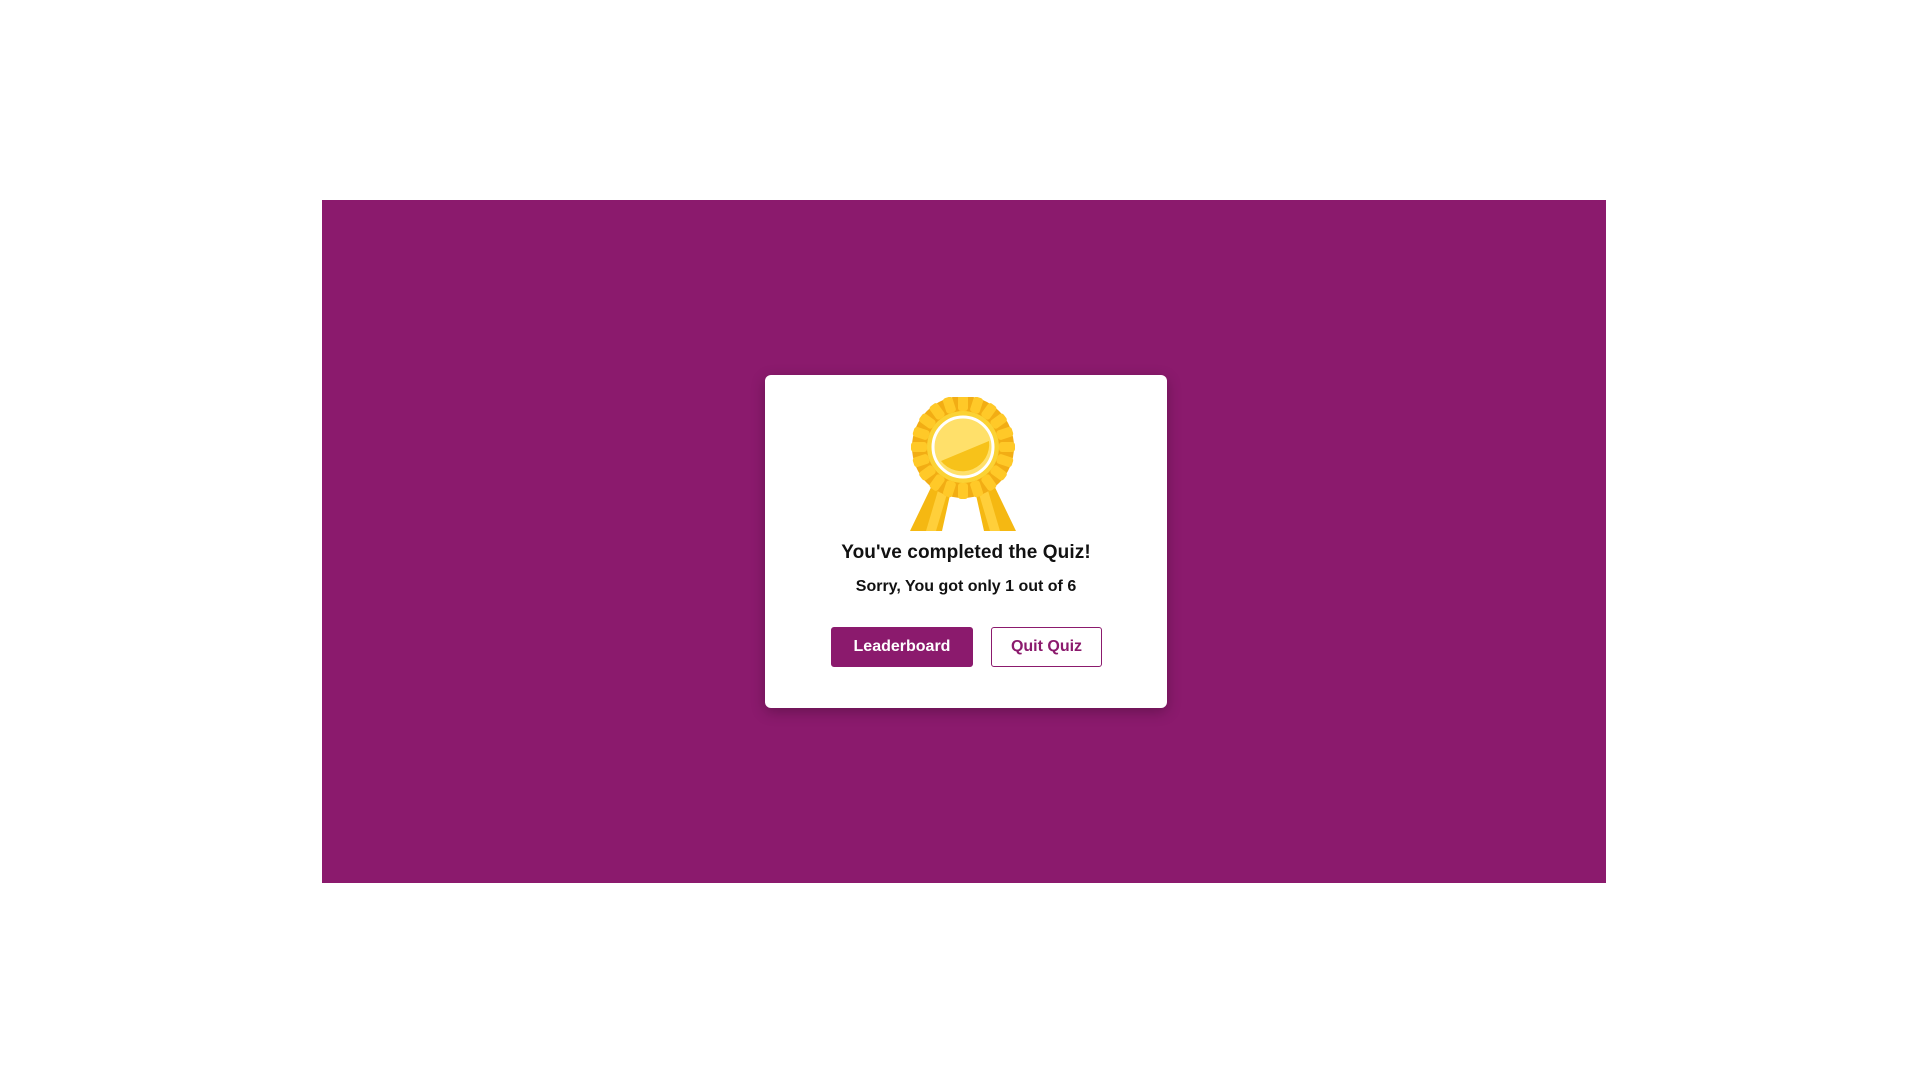 This screenshot has width=1920, height=1080. I want to click on score-message: Sorry, You got only 1 out of 6, so click(966, 587).